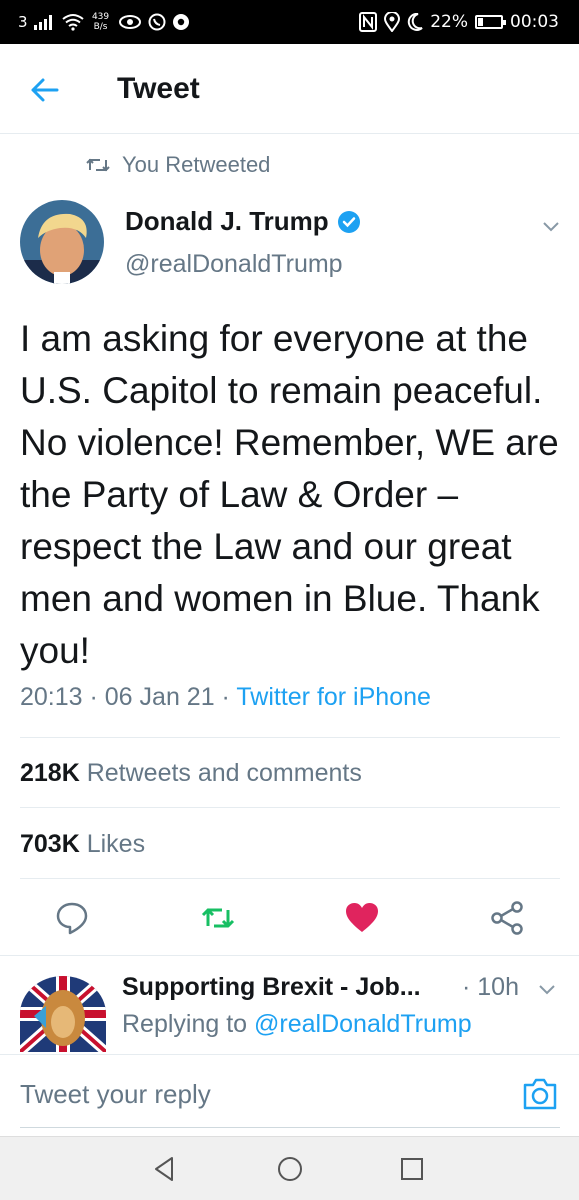 This screenshot has height=1200, width=579. I want to click on eye-icon, so click(129, 22).